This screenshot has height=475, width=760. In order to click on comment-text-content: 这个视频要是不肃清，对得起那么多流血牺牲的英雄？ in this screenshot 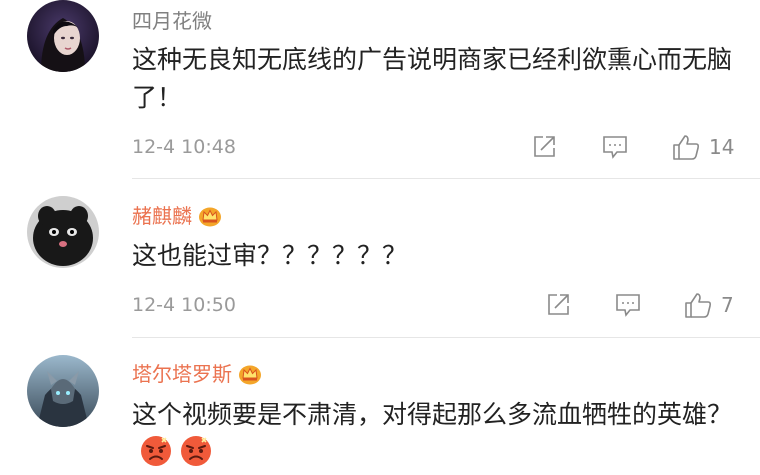, I will do `click(432, 414)`.